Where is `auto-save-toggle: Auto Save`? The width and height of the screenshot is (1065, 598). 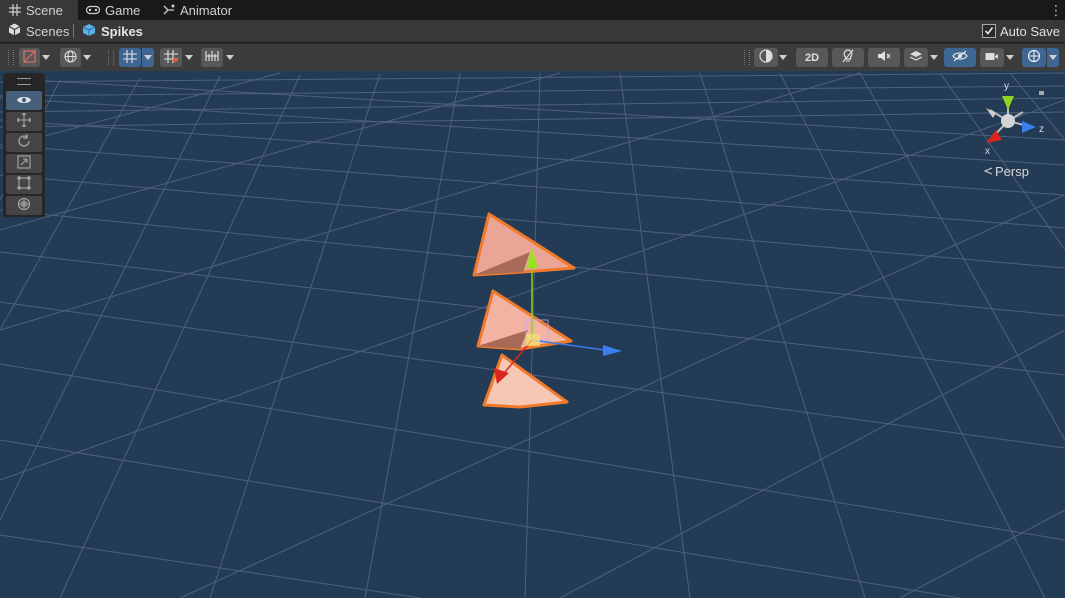
auto-save-toggle: Auto Save is located at coordinates (1021, 31).